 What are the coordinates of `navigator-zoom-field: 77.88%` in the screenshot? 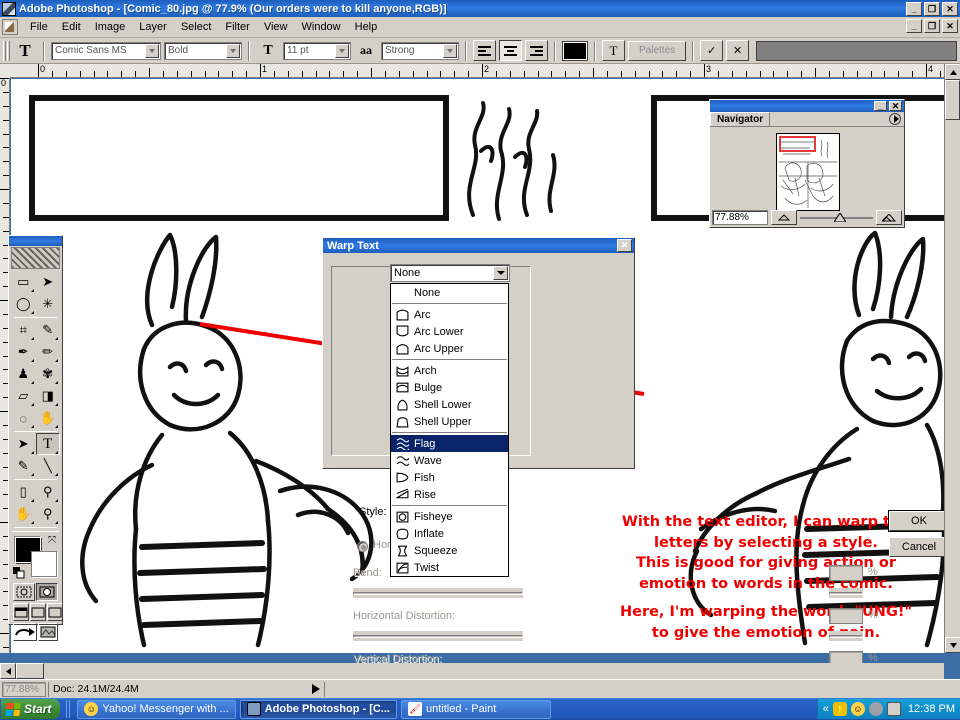 It's located at (740, 217).